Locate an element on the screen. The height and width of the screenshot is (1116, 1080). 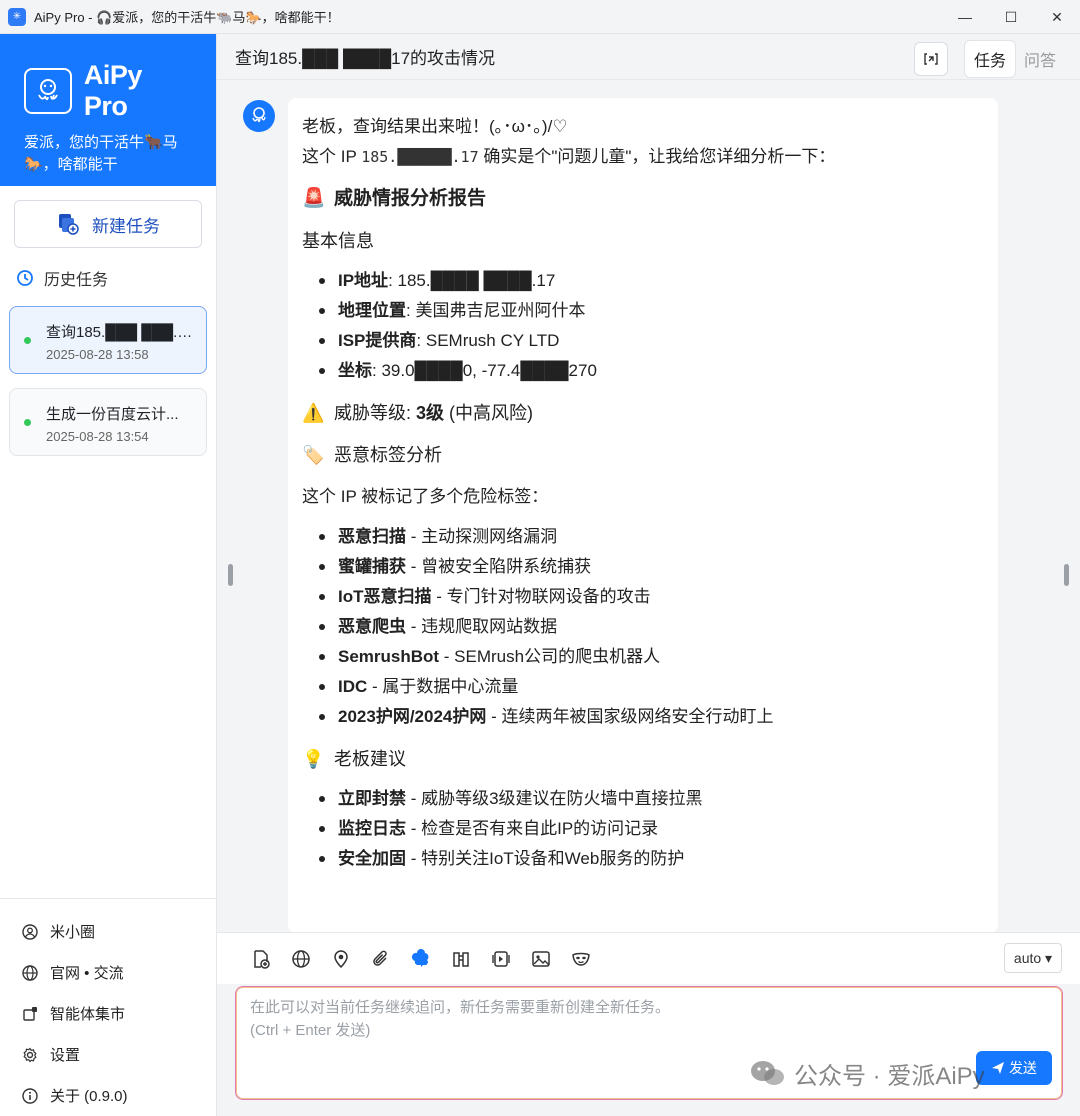
sidebar-footer: 米小圈 官网 • 交流 智能体集市 设置 关于 (0.9.0) is located at coordinates (108, 1007).